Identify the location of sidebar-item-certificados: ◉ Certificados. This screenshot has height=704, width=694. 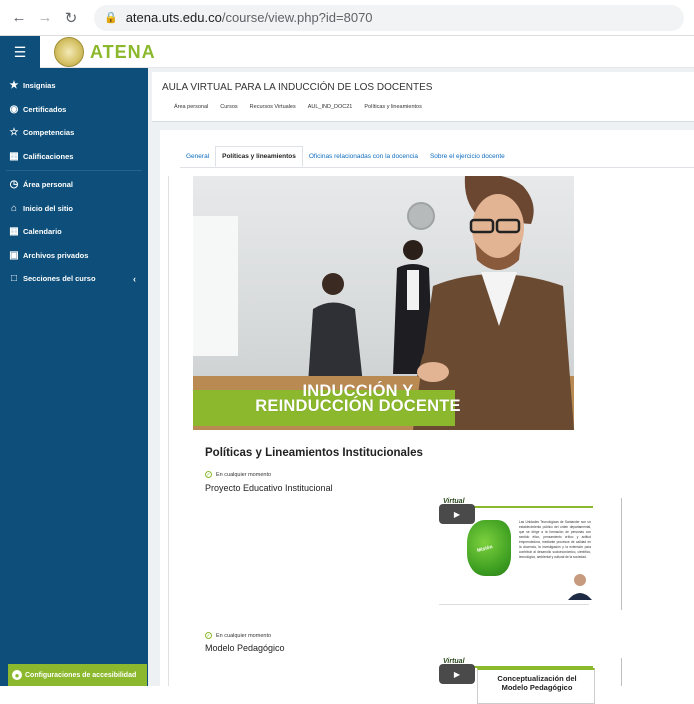
(74, 110).